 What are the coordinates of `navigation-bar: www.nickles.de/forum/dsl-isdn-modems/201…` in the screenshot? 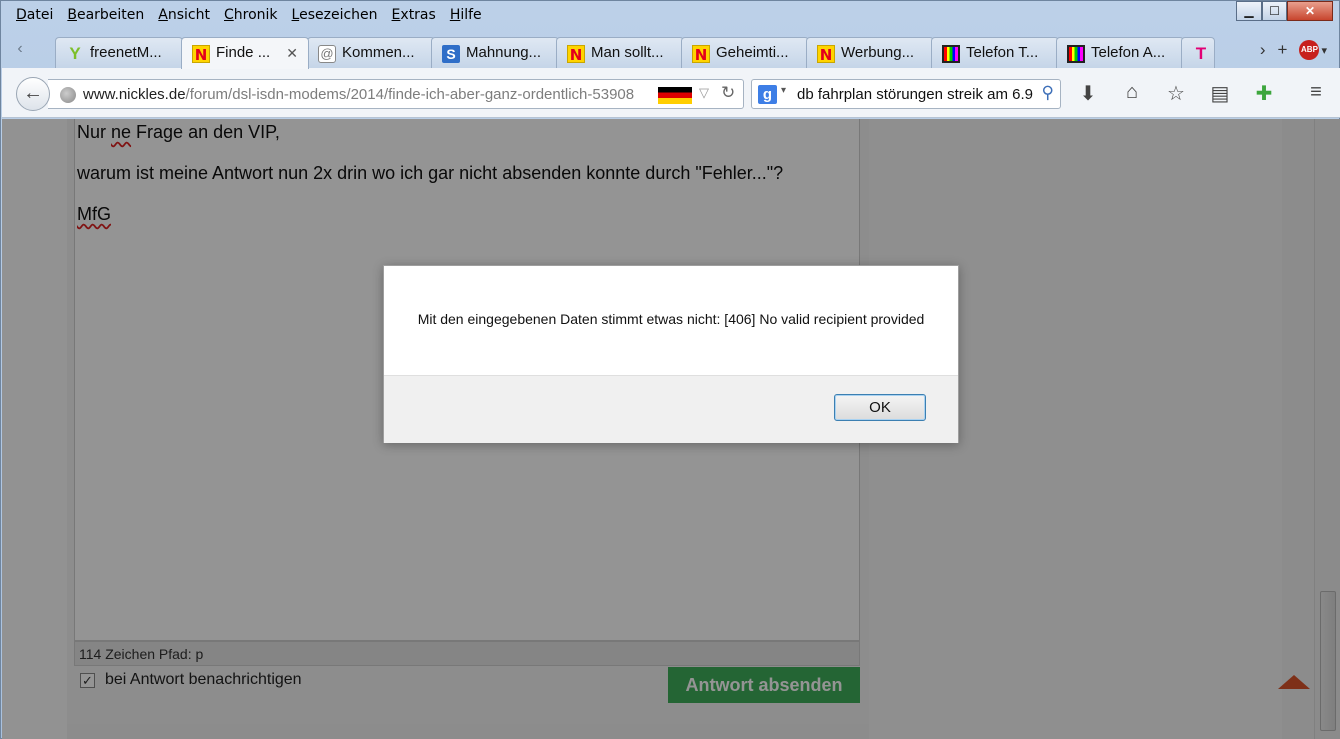 It's located at (671, 93).